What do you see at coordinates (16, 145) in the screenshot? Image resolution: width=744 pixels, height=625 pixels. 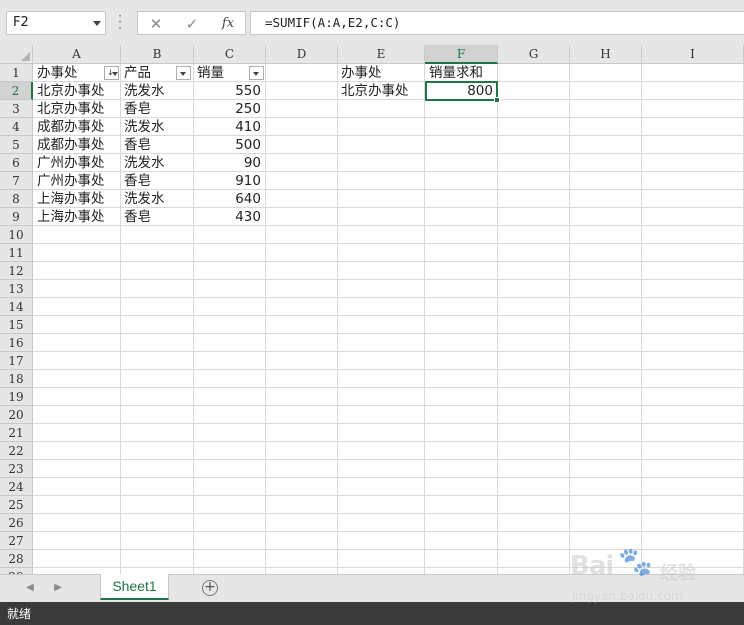 I see `row-header-5: 5` at bounding box center [16, 145].